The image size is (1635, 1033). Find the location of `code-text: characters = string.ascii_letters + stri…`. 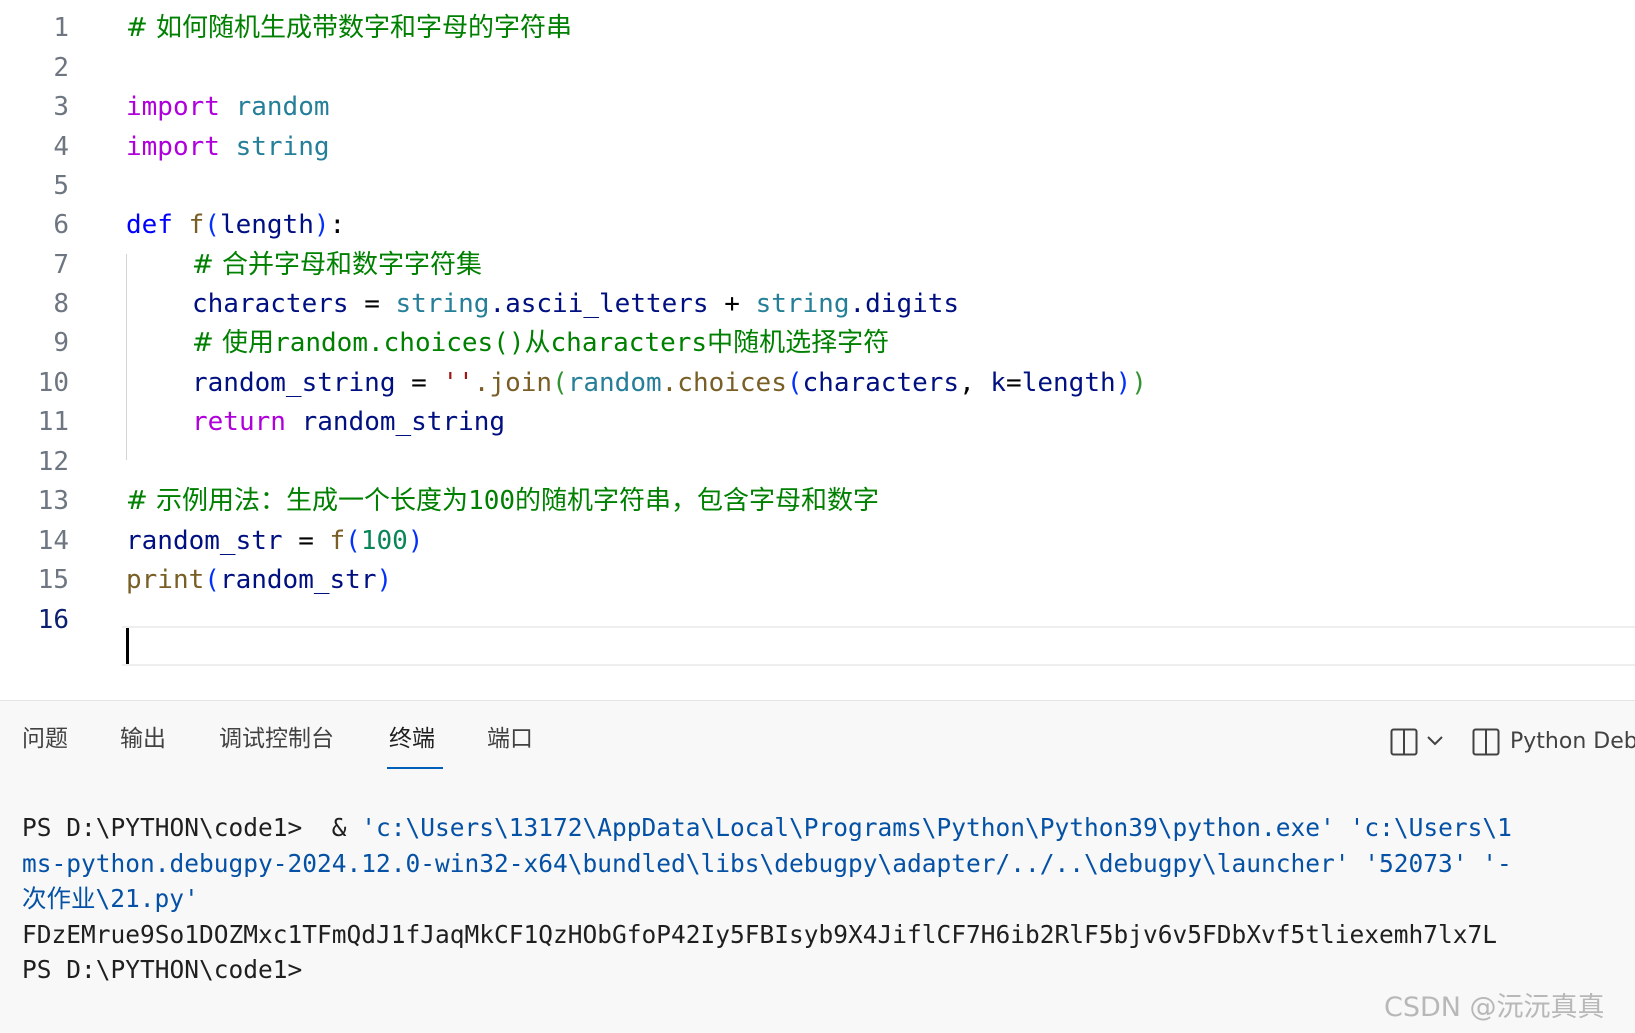

code-text: characters = string.ascii_letters + stri… is located at coordinates (575, 304).